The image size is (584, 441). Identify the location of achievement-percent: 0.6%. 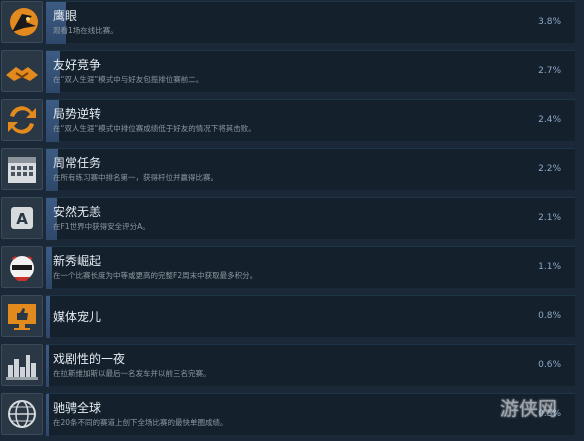
(549, 365).